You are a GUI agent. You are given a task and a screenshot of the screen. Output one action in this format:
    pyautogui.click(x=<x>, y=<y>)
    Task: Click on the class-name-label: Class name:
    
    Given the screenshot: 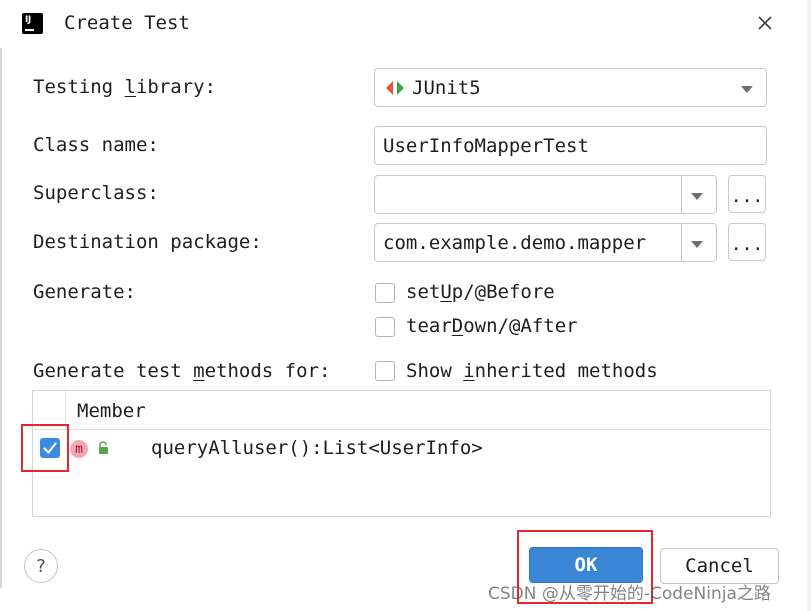 What is the action you would take?
    pyautogui.click(x=96, y=145)
    